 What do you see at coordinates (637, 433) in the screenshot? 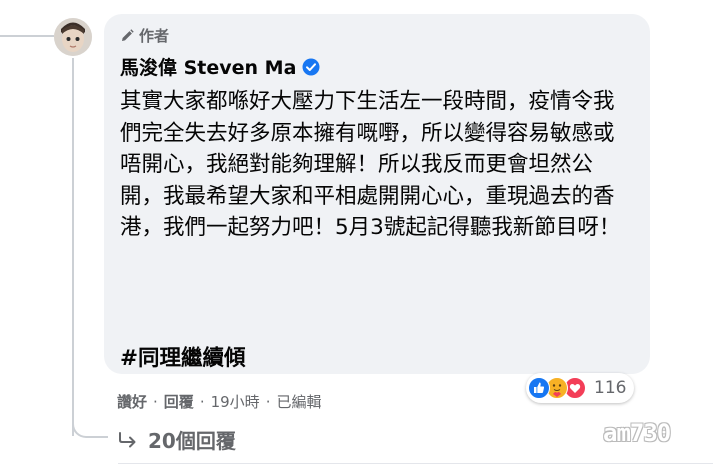
I see `watermark-logo: am730` at bounding box center [637, 433].